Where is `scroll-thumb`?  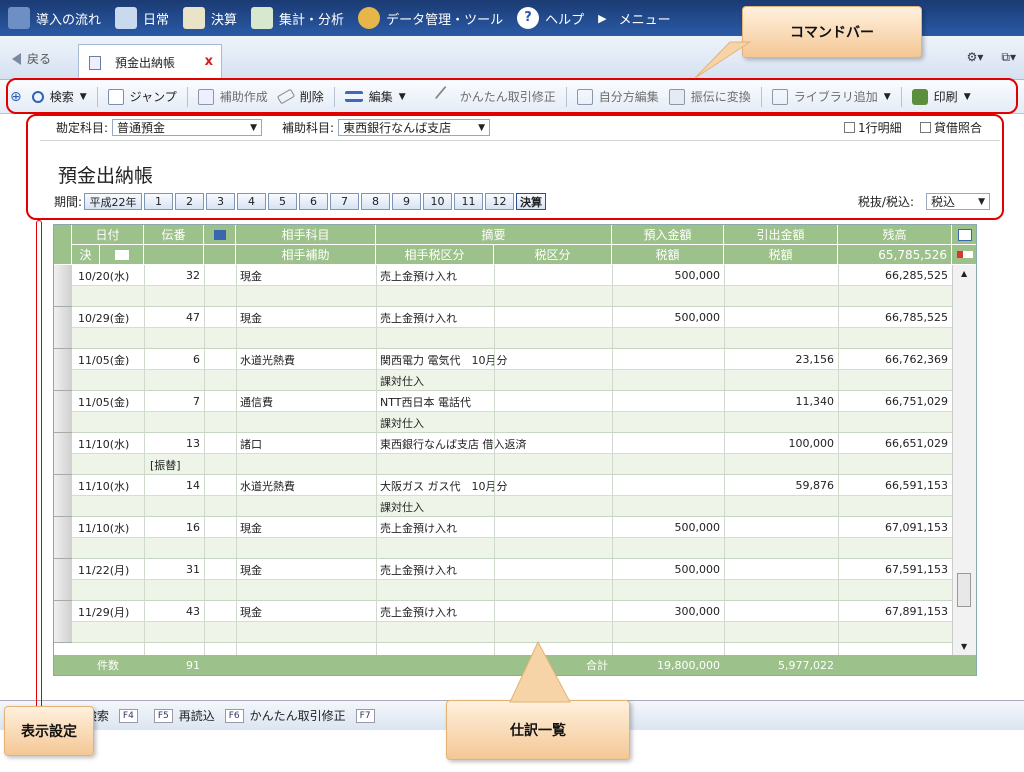
scroll-thumb is located at coordinates (964, 590).